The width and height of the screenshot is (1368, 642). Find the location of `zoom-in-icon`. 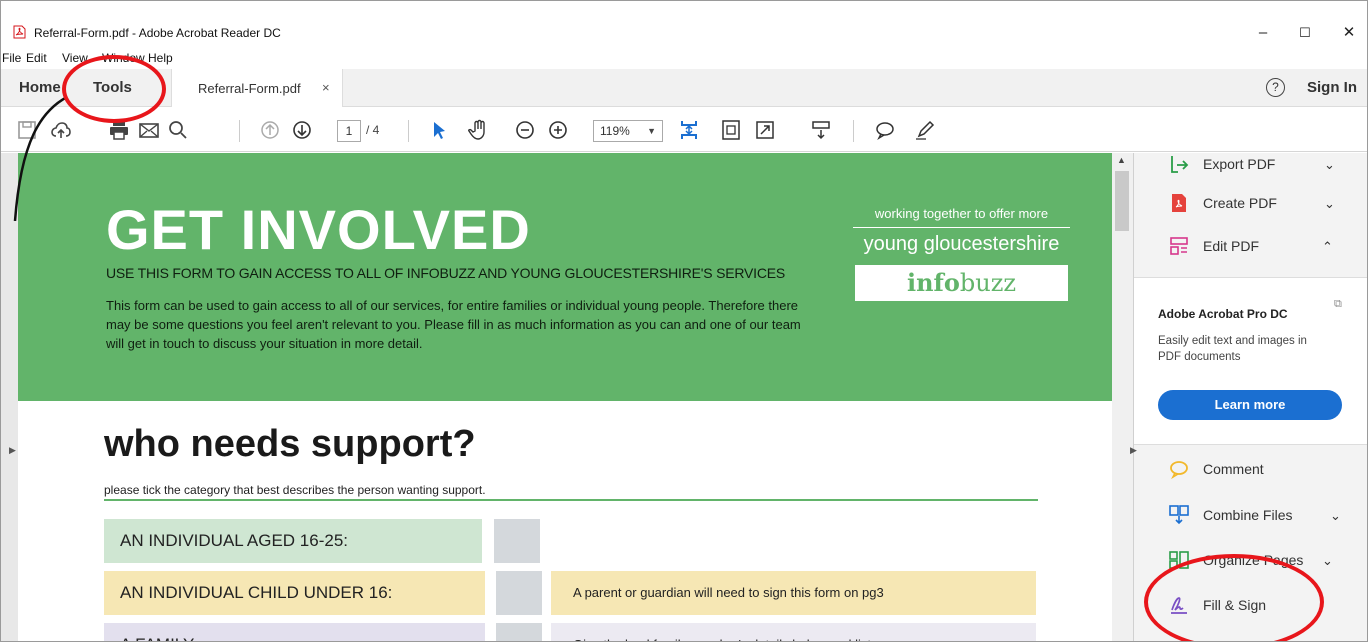

zoom-in-icon is located at coordinates (558, 130).